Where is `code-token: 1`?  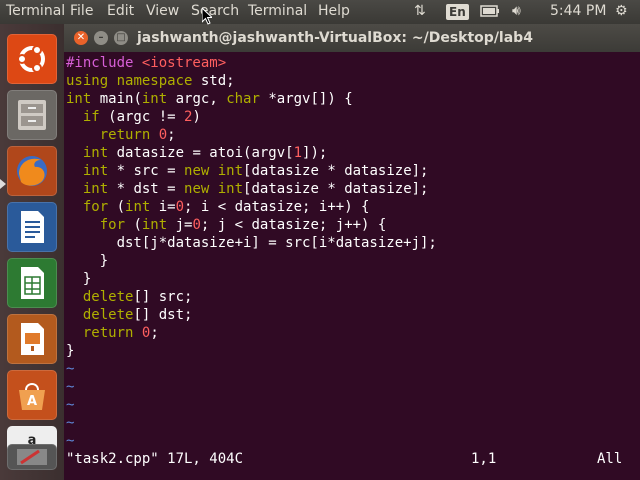 code-token: 1 is located at coordinates (298, 153).